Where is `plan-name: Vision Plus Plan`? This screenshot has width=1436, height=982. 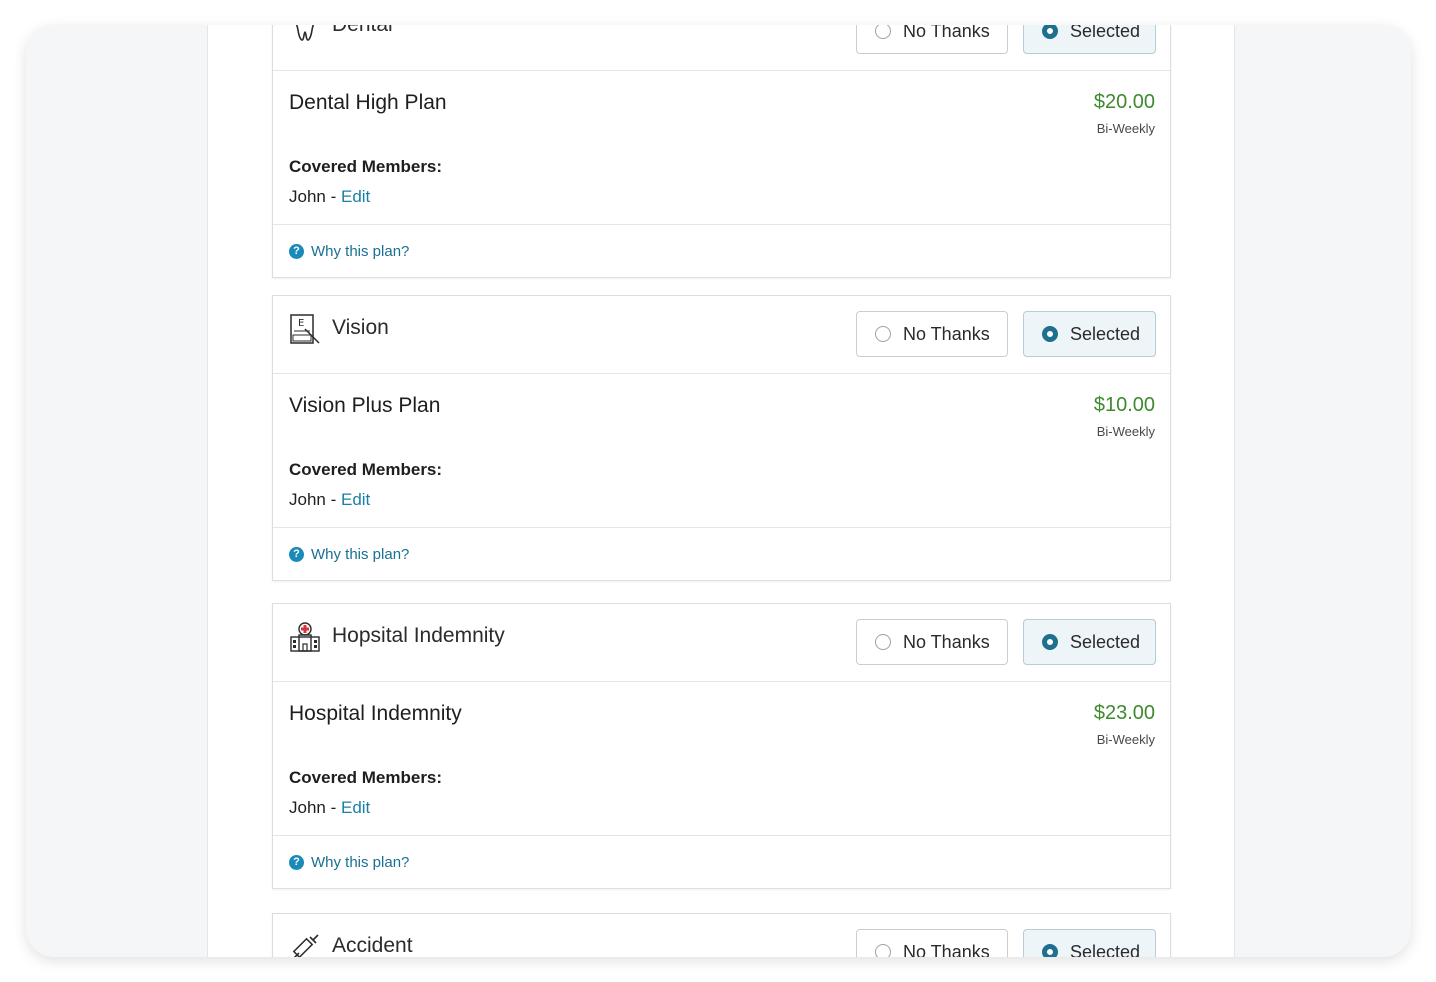 plan-name: Vision Plus Plan is located at coordinates (365, 405).